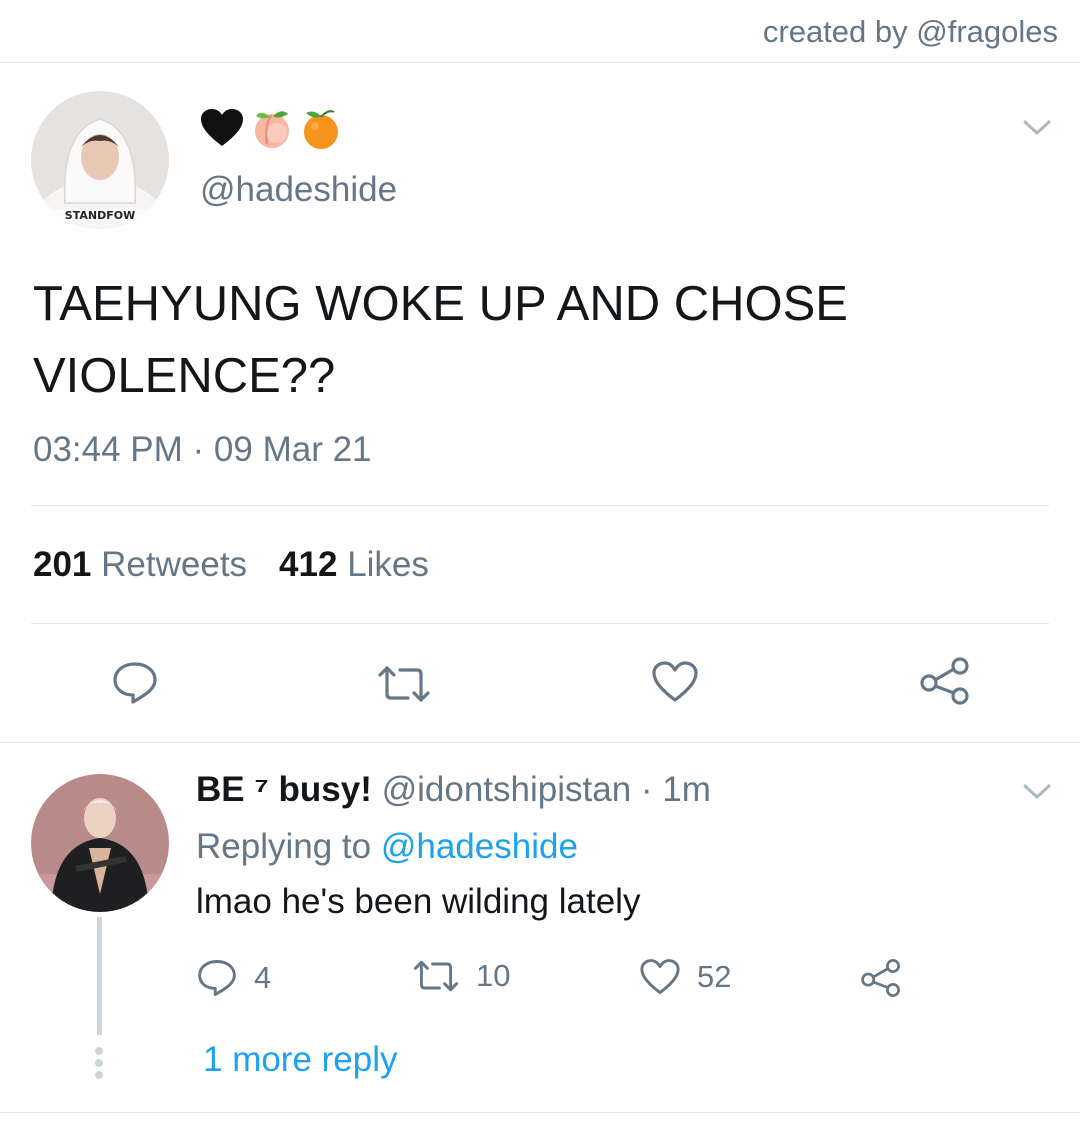 The image size is (1080, 1129). What do you see at coordinates (321, 129) in the screenshot?
I see `tangerine-icon` at bounding box center [321, 129].